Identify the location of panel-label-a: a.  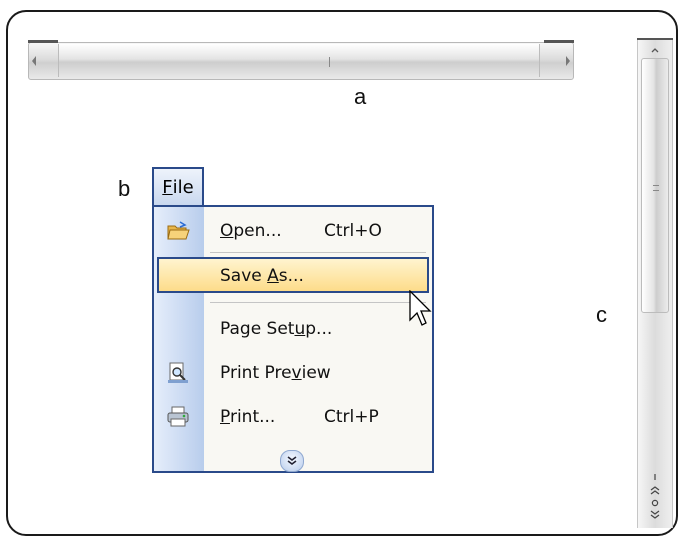
(360, 96).